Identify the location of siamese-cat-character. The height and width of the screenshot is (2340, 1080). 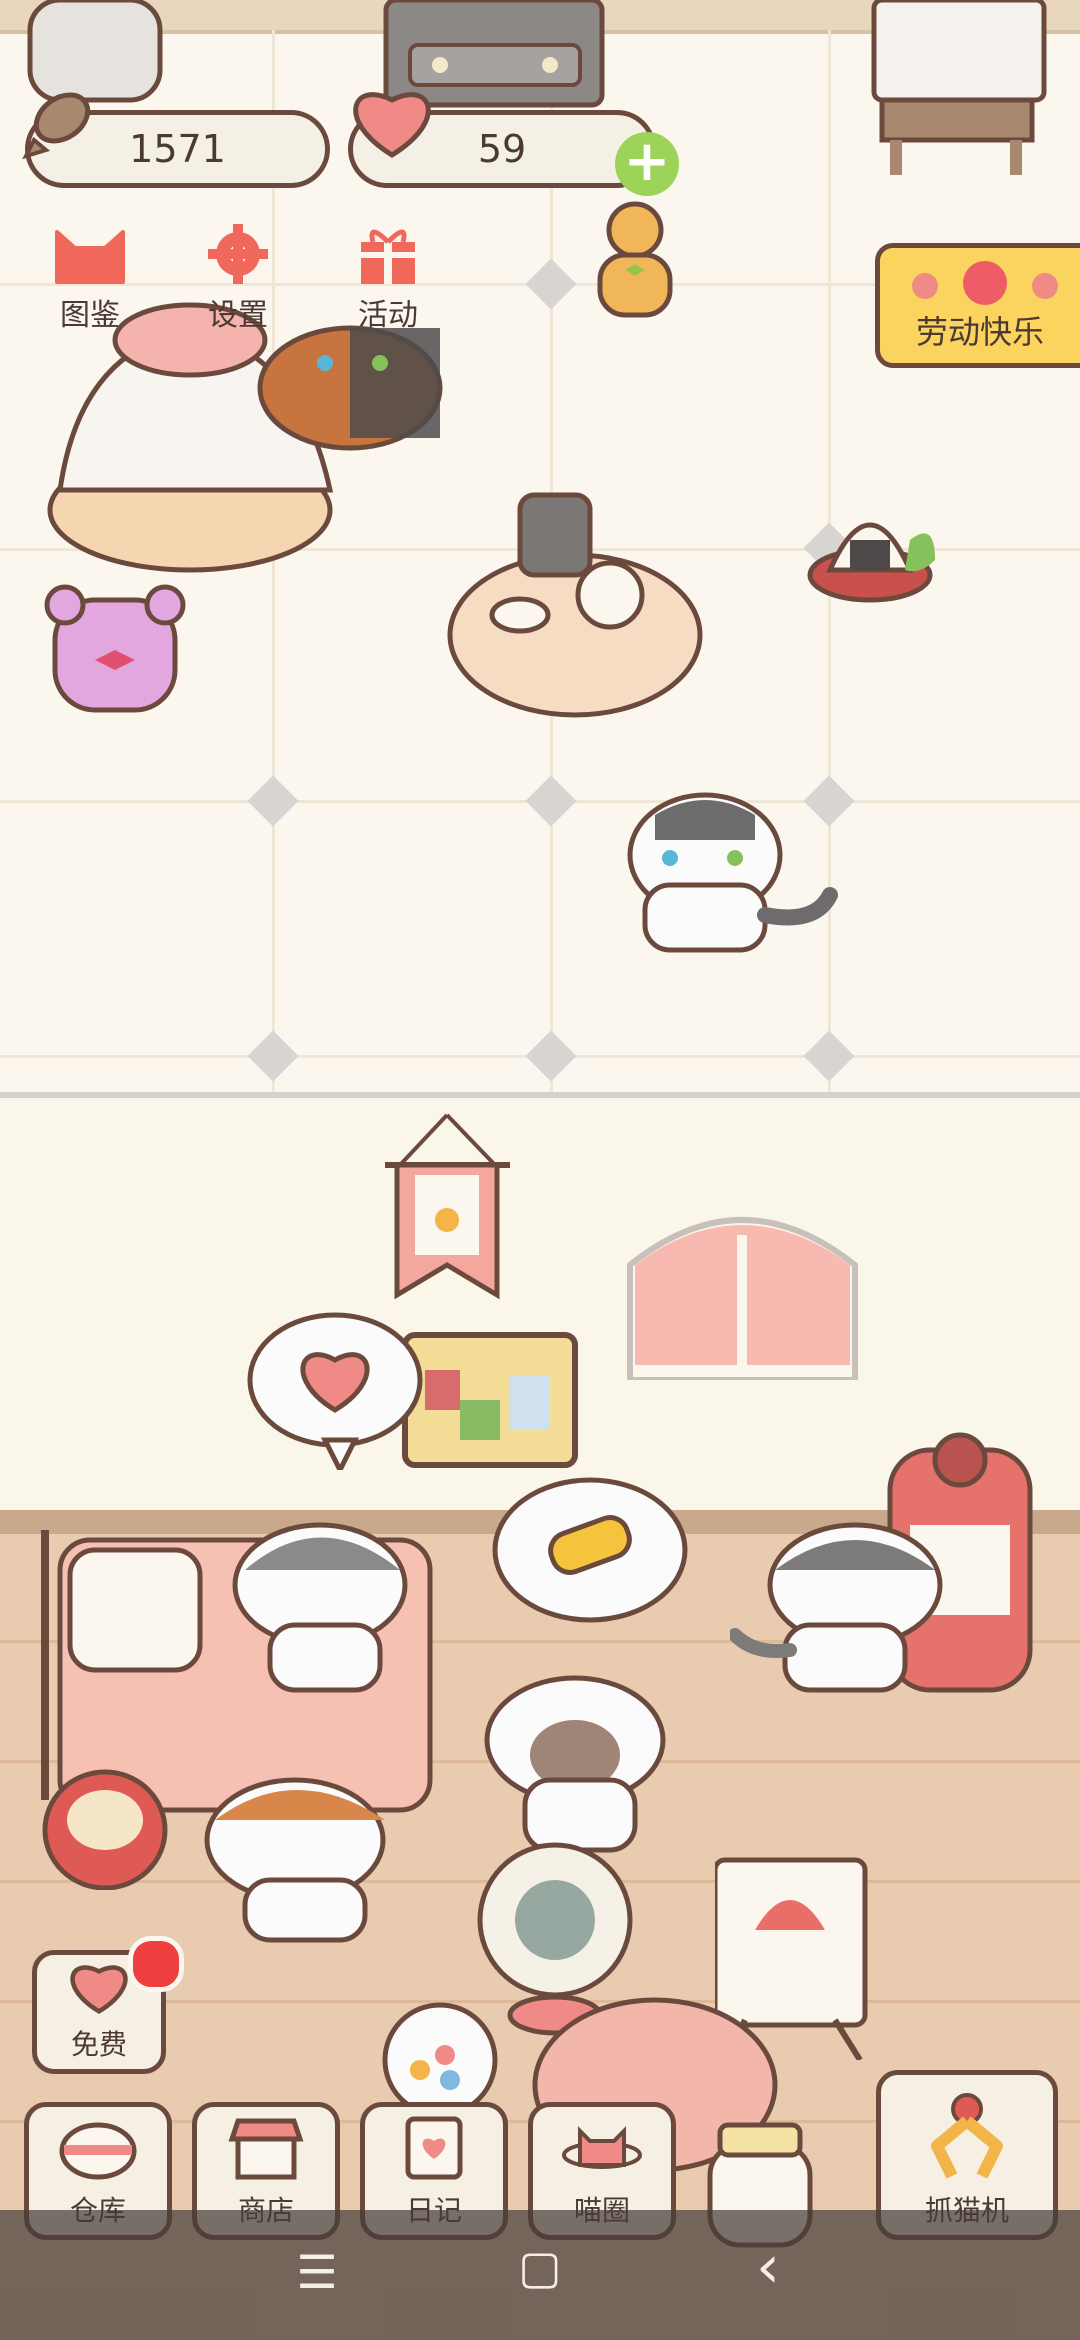
(585, 1765).